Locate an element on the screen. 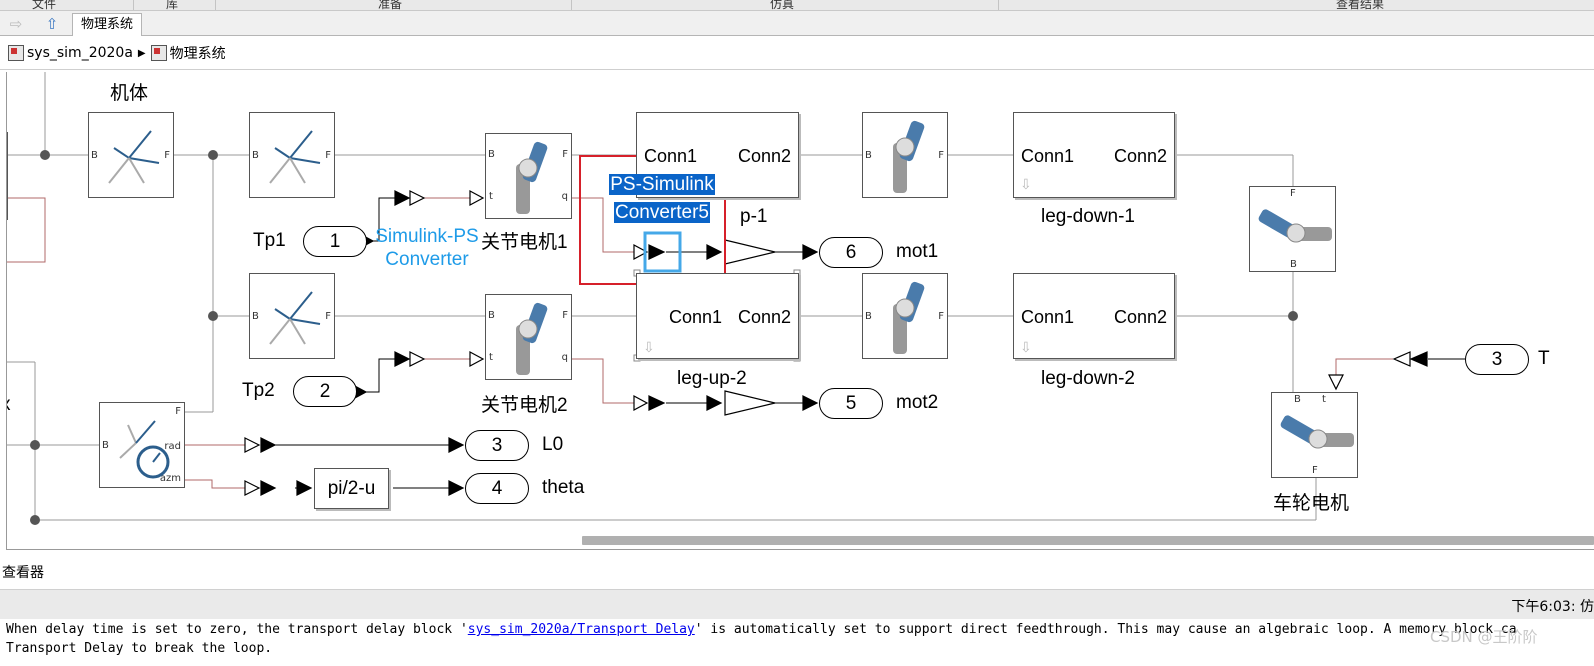 This screenshot has width=1594, height=666. inport-tp1: 1 is located at coordinates (335, 241).